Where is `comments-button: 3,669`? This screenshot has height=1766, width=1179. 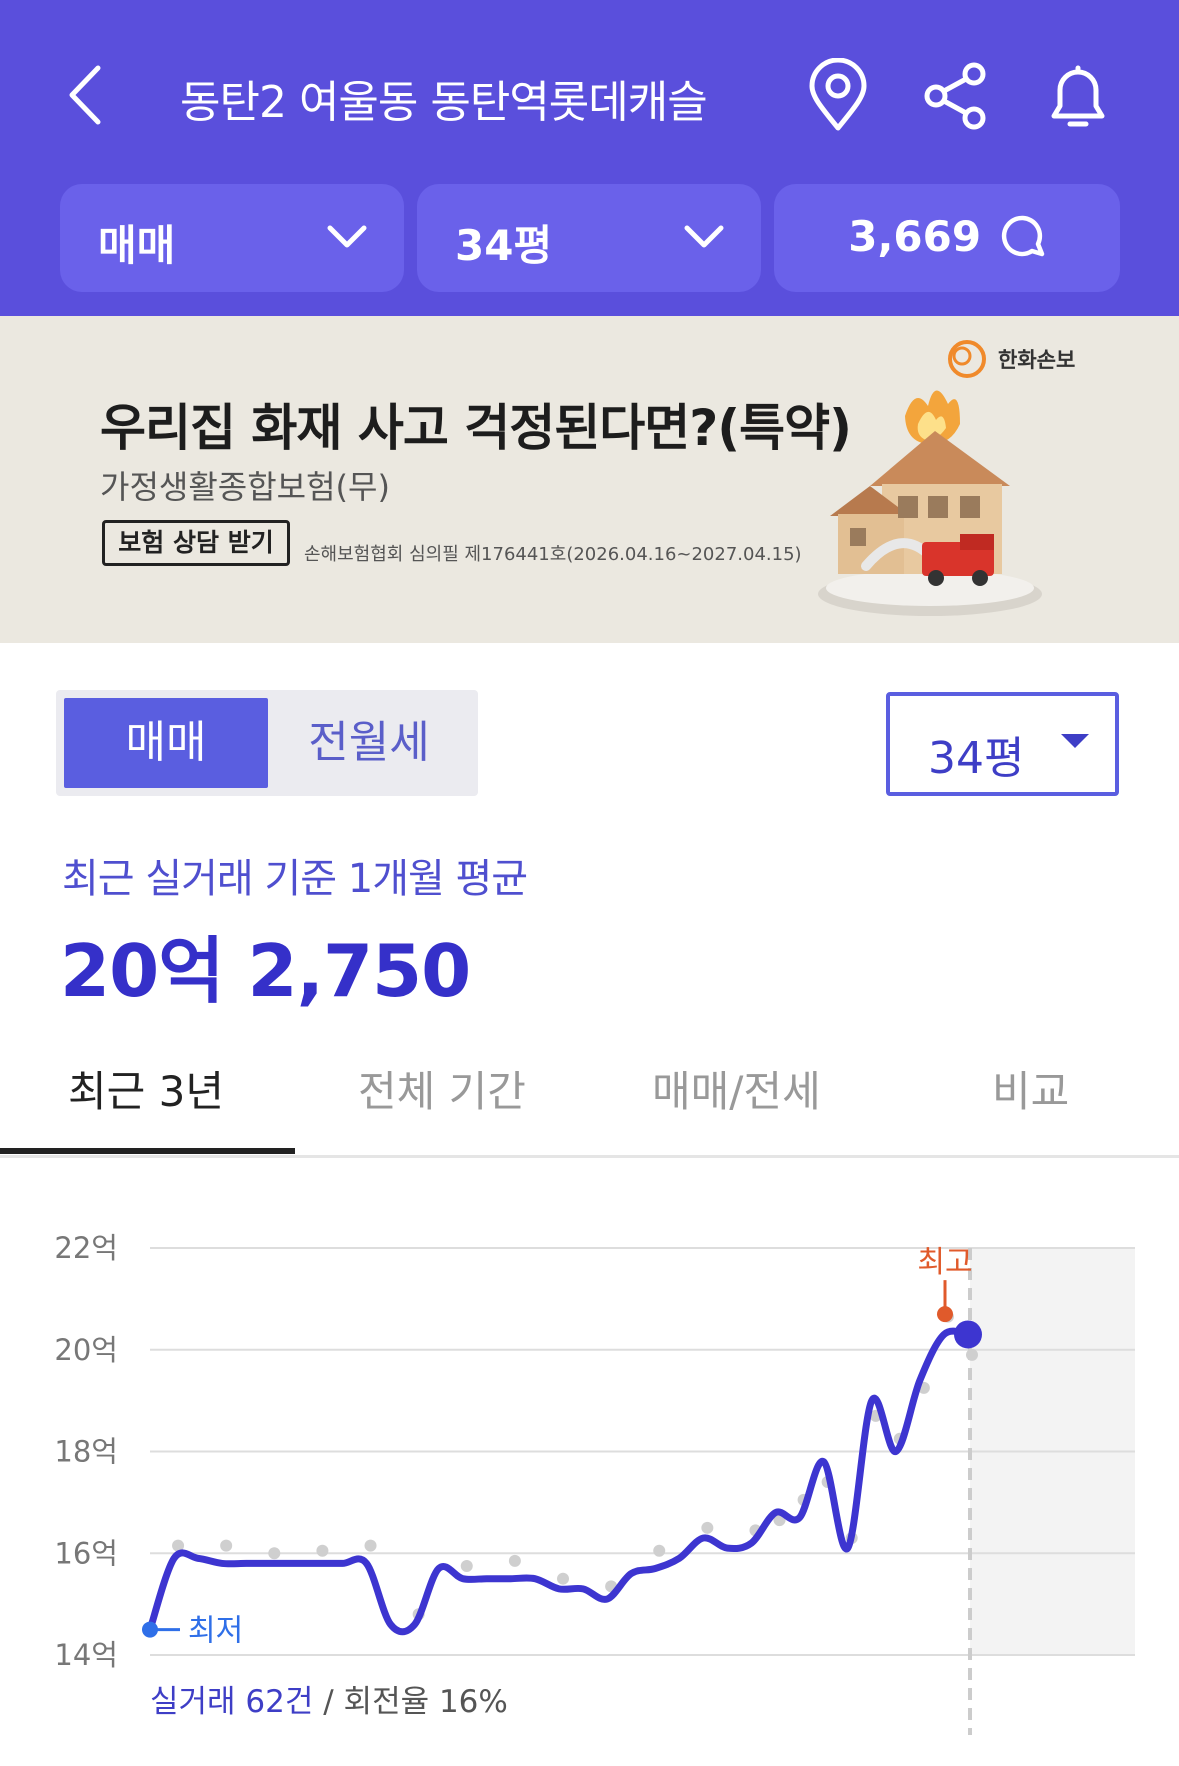
comments-button: 3,669 is located at coordinates (947, 238).